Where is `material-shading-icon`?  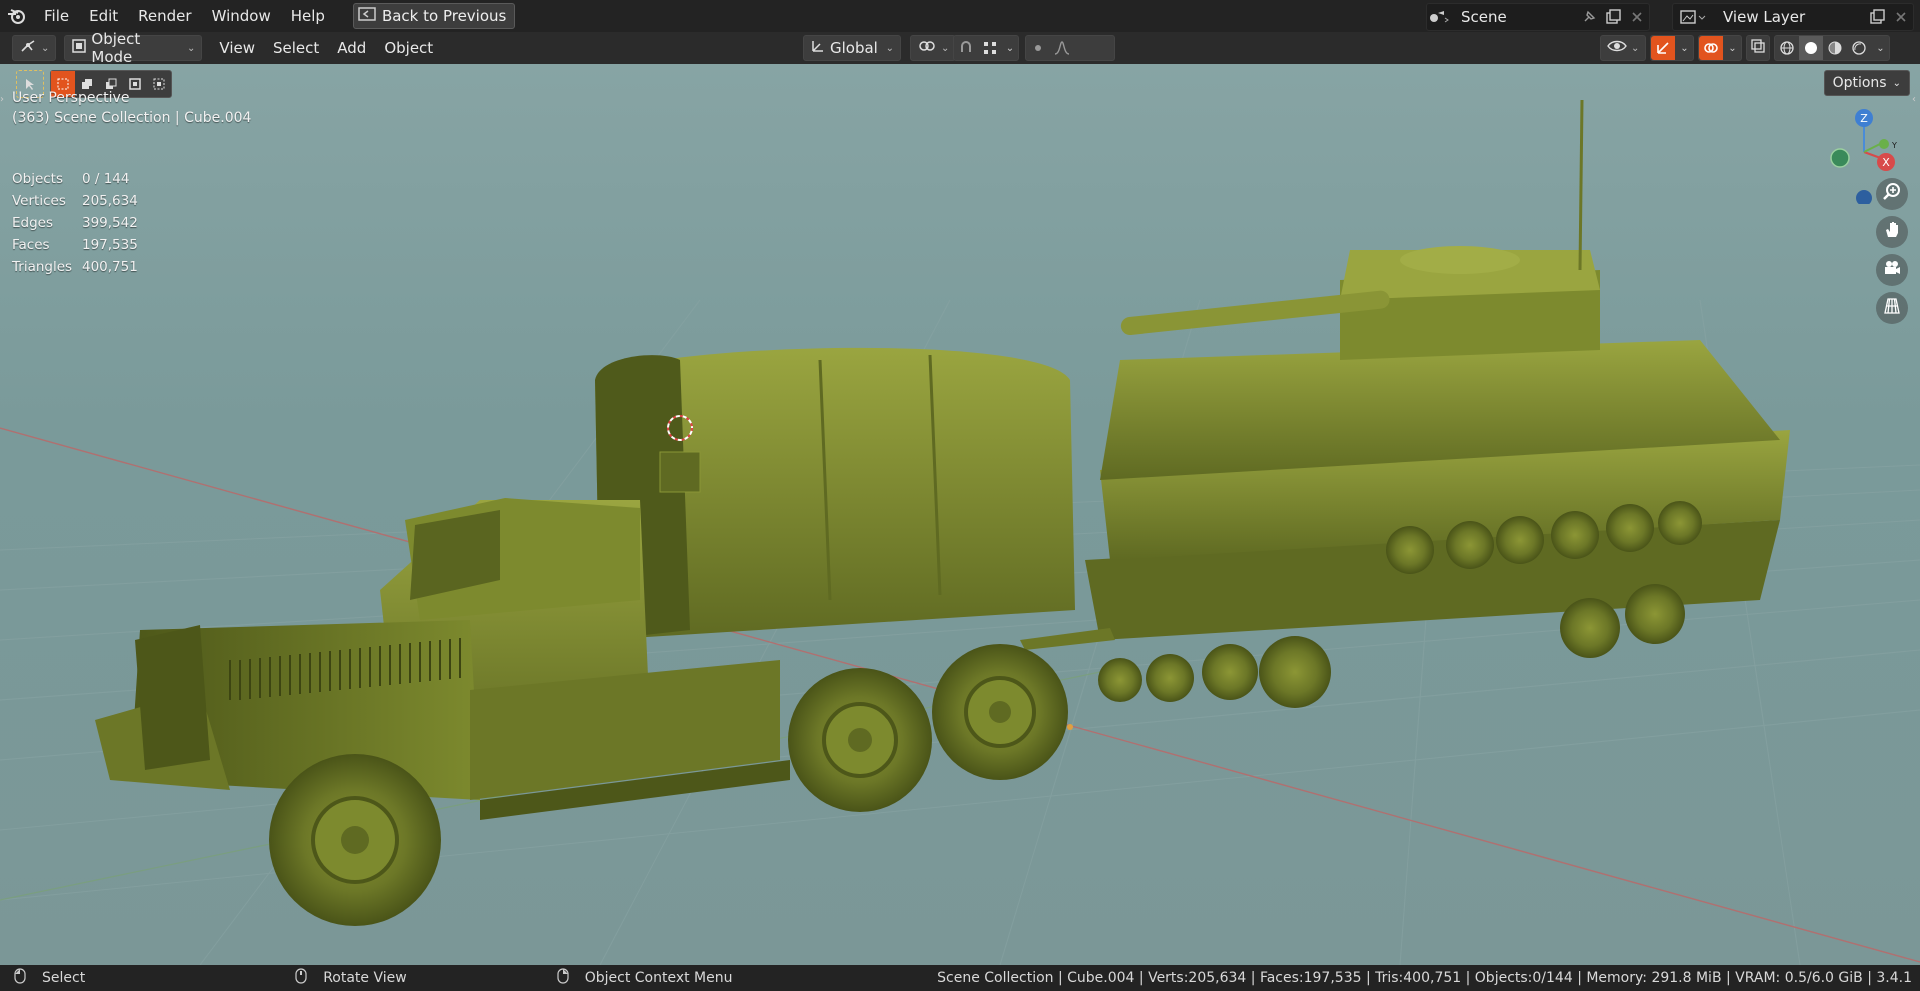
material-shading-icon is located at coordinates (1835, 48).